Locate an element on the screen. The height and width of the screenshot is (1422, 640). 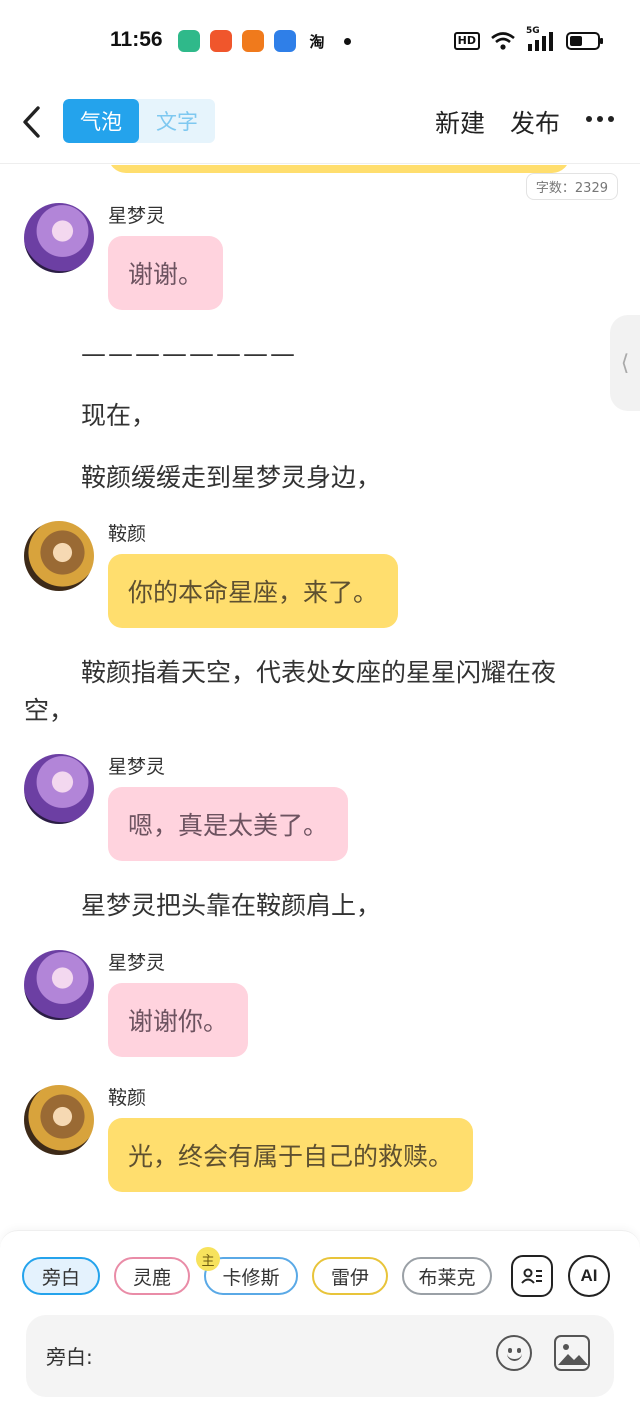
status-time: 11:56 is located at coordinates (136, 39).